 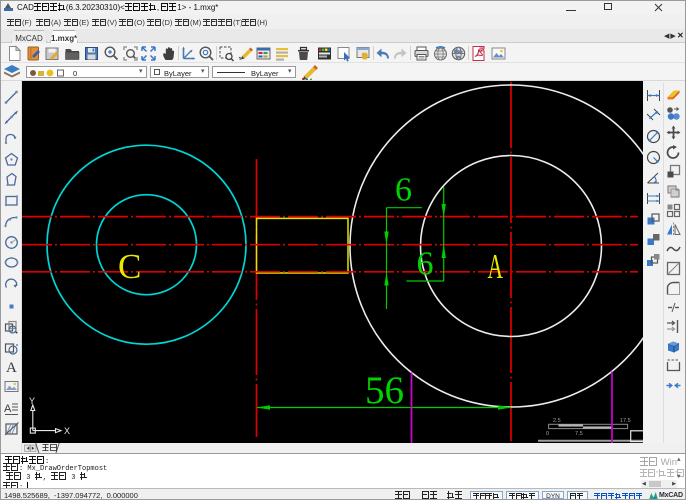 I want to click on svg-text: 2.5, so click(x=557, y=421).